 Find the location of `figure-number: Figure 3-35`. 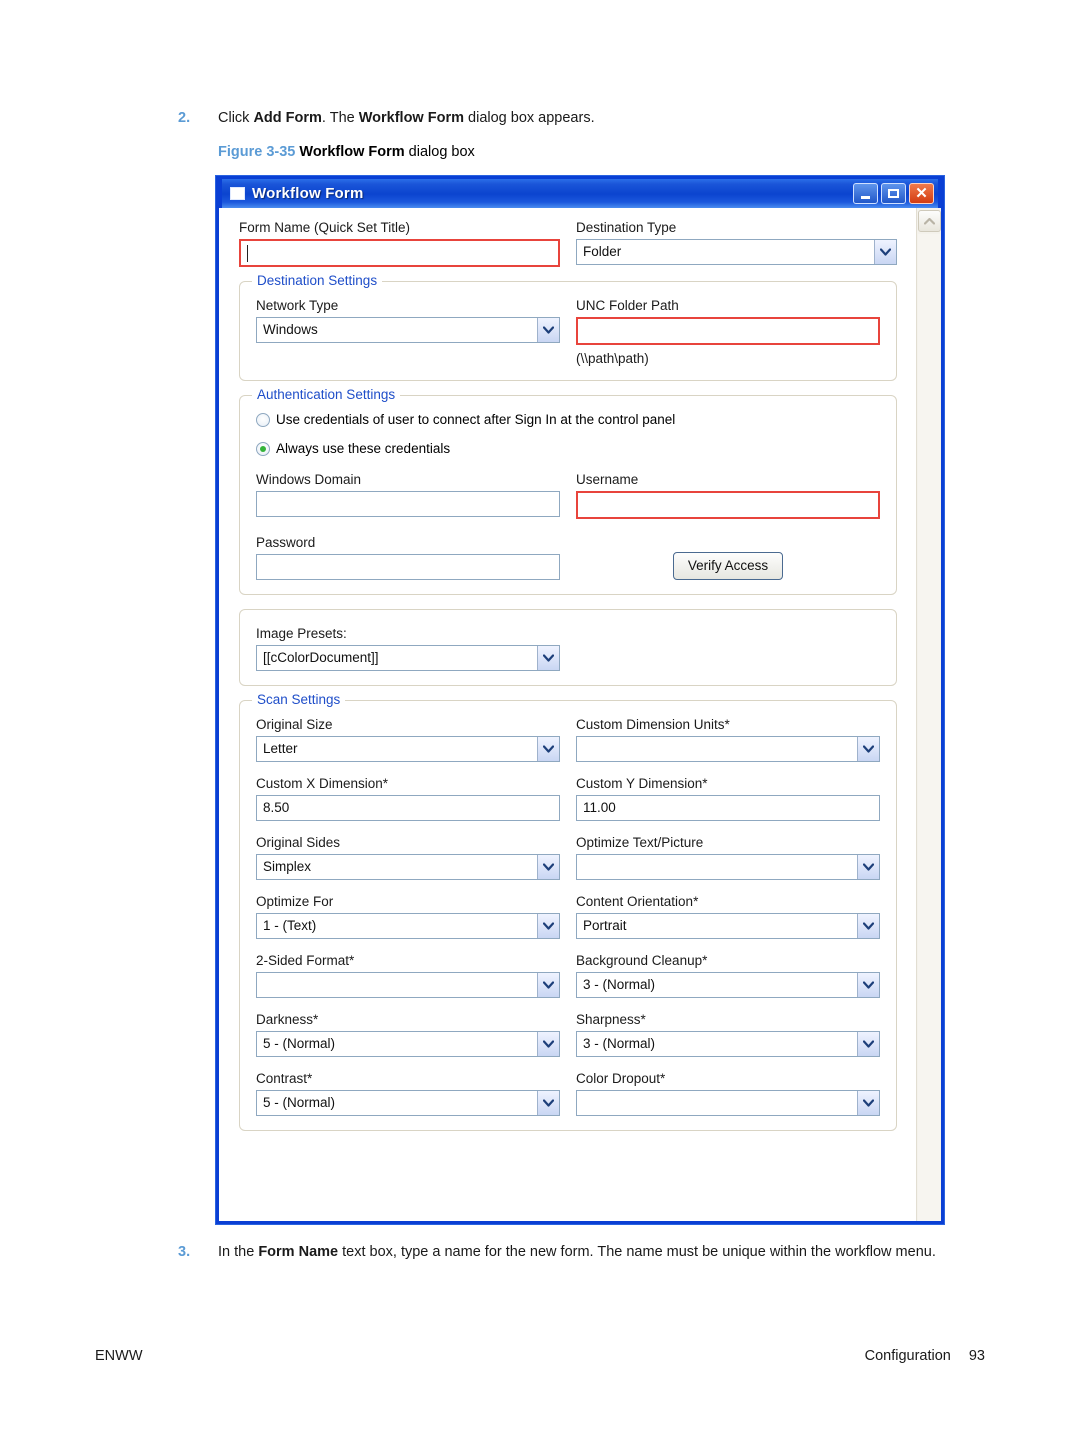

figure-number: Figure 3-35 is located at coordinates (257, 152).